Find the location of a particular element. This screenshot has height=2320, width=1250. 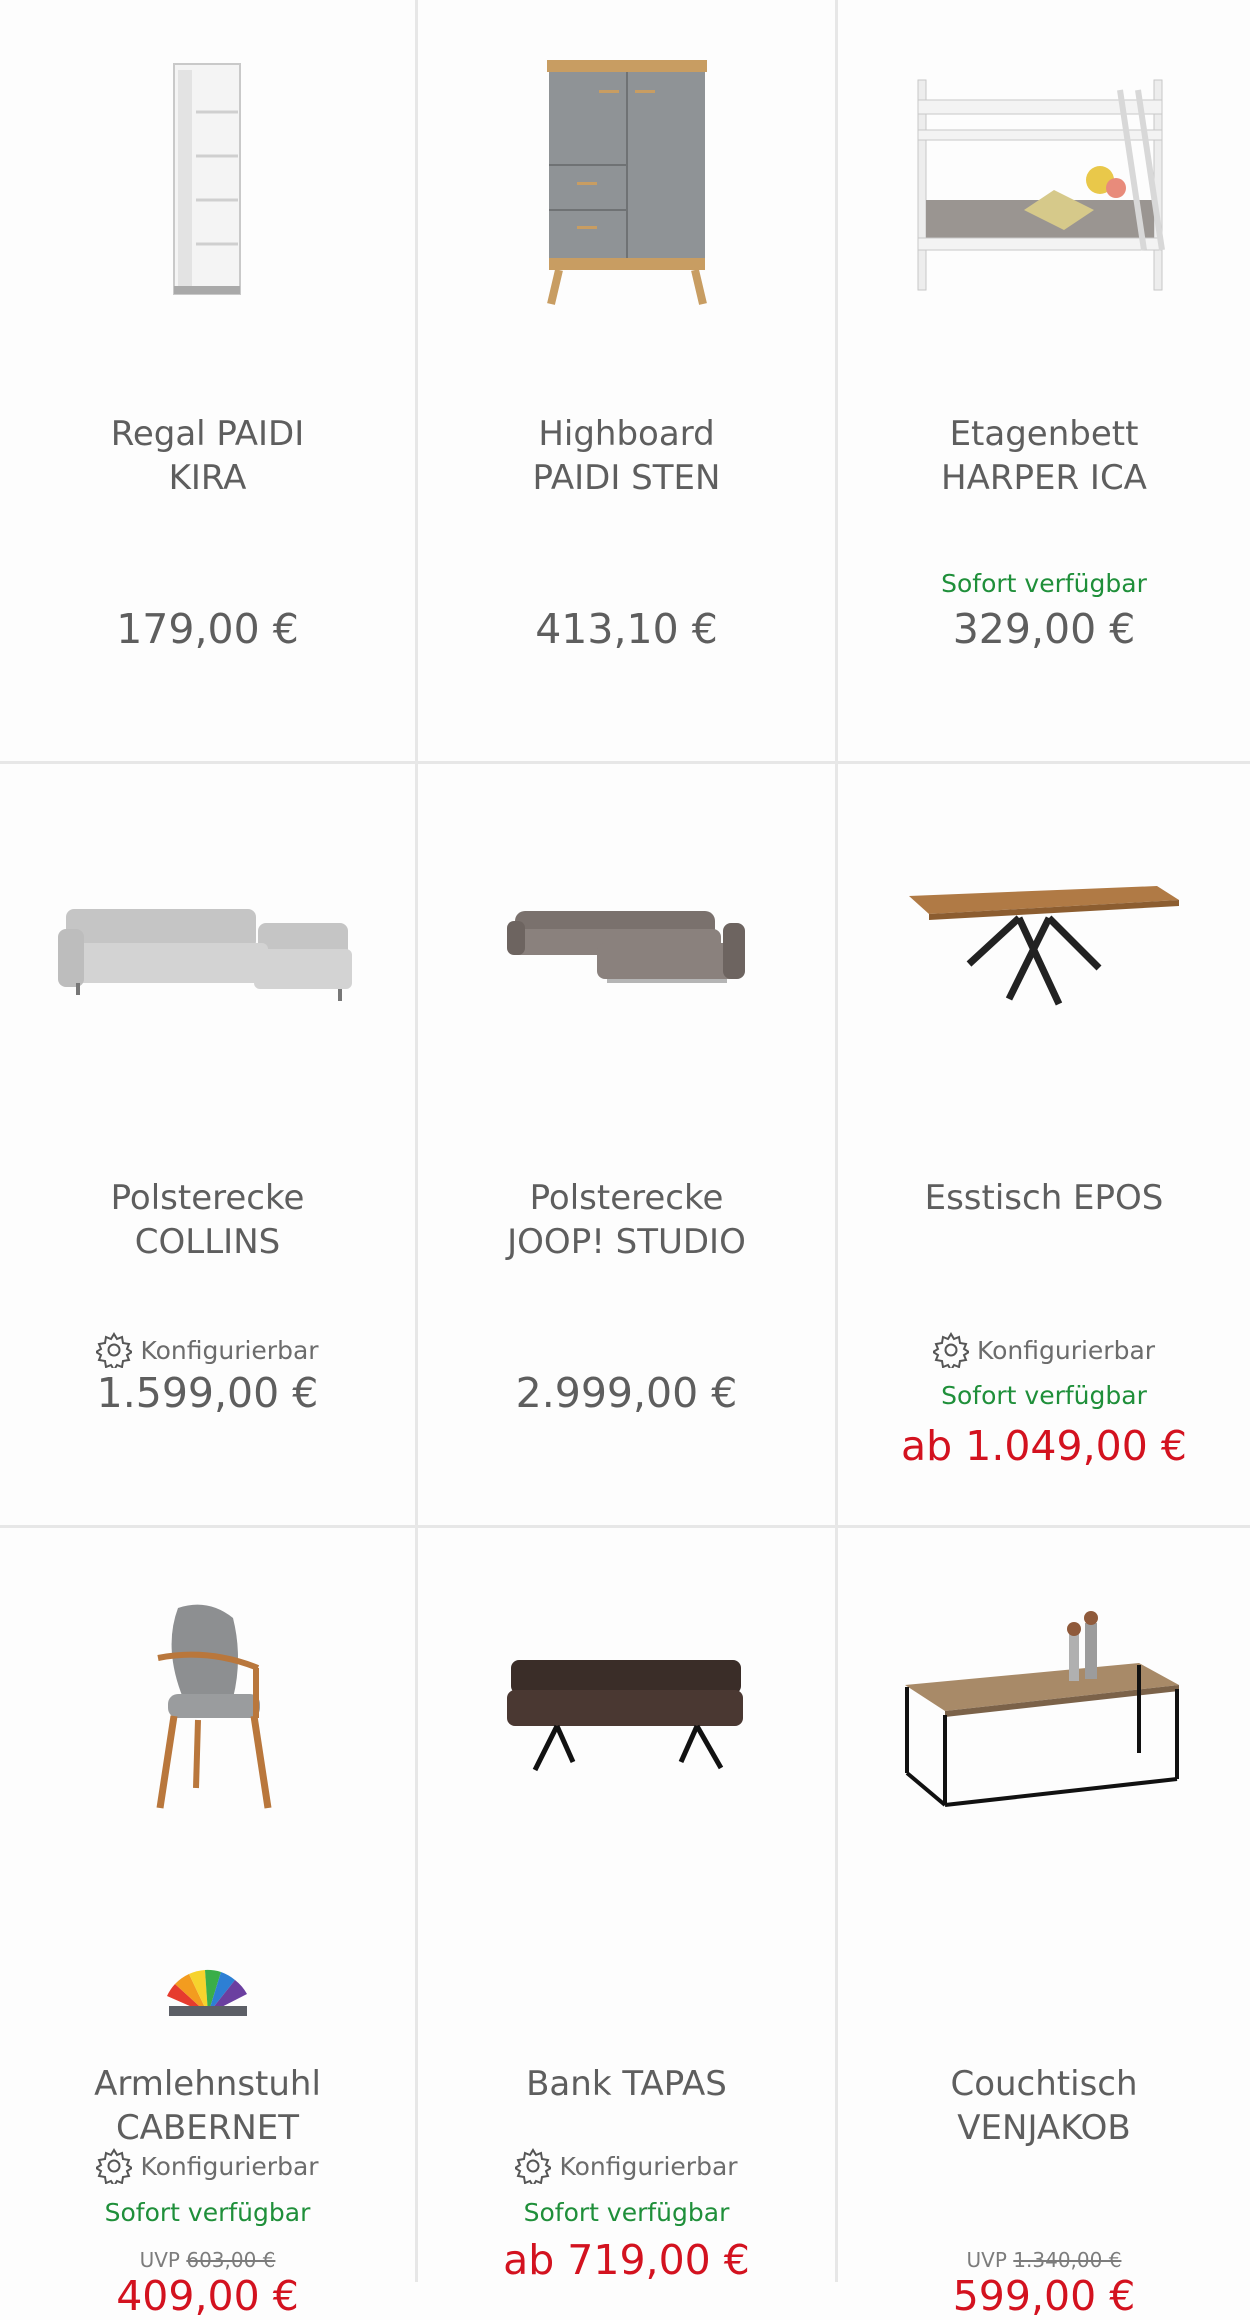

product-price: 179,00 € is located at coordinates (207, 629).